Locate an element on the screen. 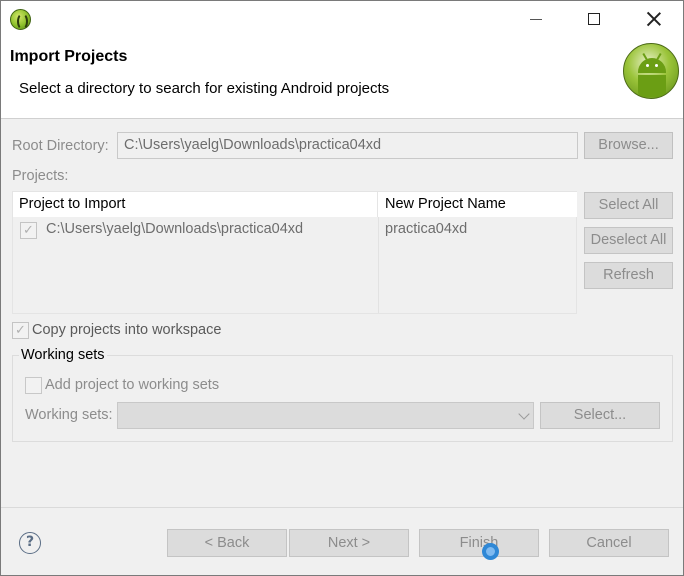  next-button: Next > is located at coordinates (349, 543).